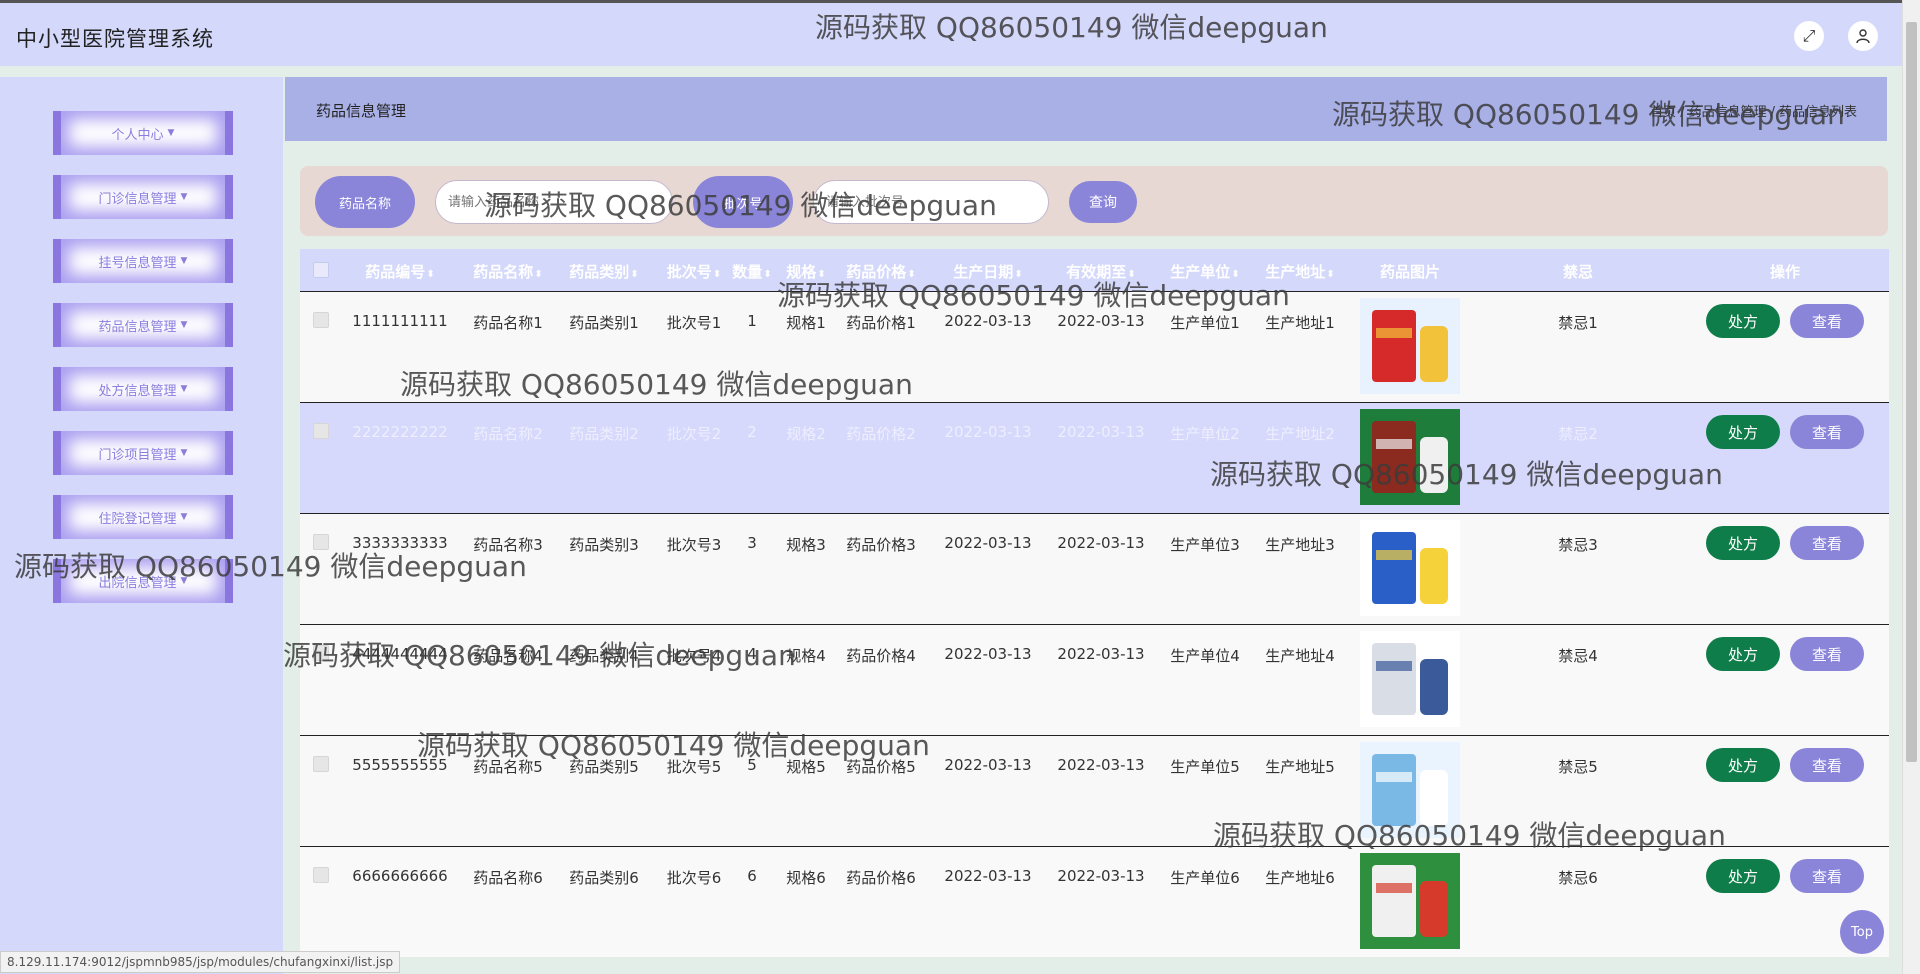 The image size is (1920, 974). What do you see at coordinates (603, 271) in the screenshot?
I see `col-header-category: 药品类别⬍` at bounding box center [603, 271].